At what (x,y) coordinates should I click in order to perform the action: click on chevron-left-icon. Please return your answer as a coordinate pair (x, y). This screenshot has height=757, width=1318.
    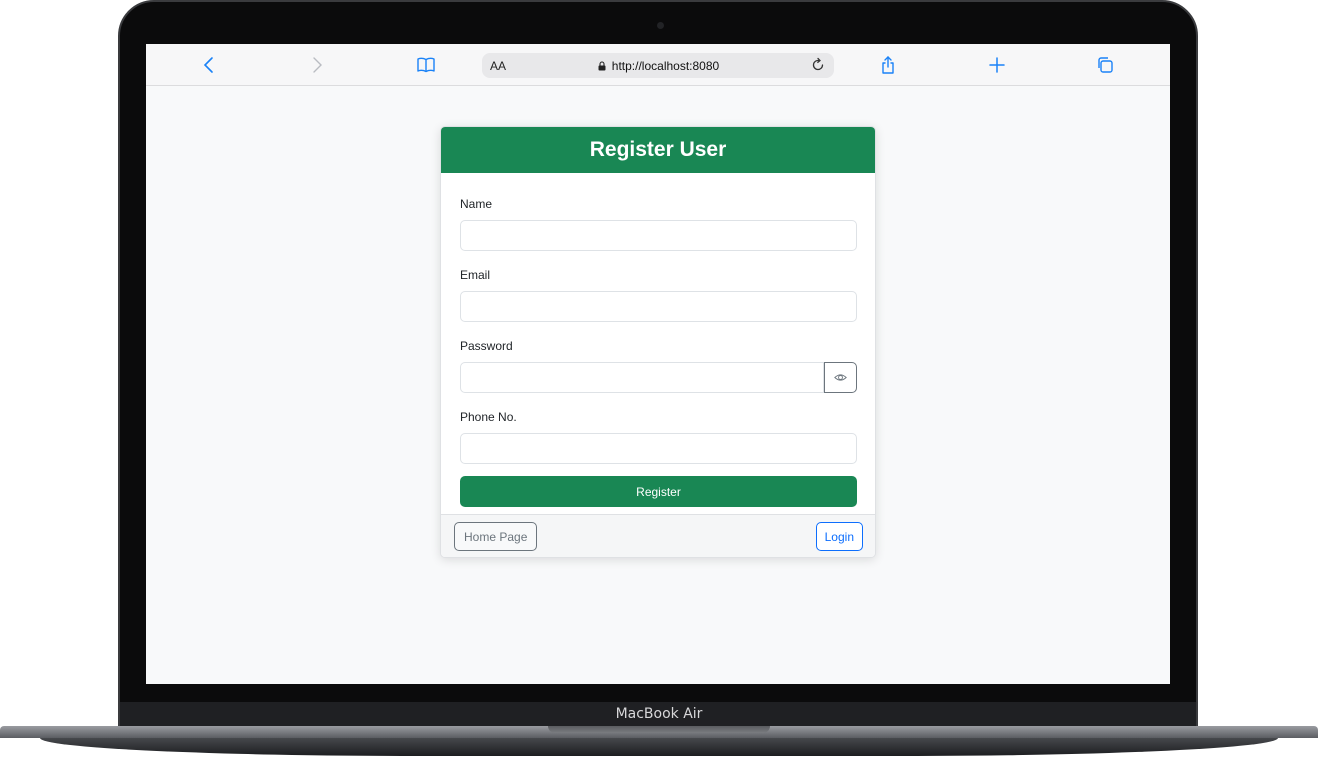
    Looking at the image, I should click on (209, 65).